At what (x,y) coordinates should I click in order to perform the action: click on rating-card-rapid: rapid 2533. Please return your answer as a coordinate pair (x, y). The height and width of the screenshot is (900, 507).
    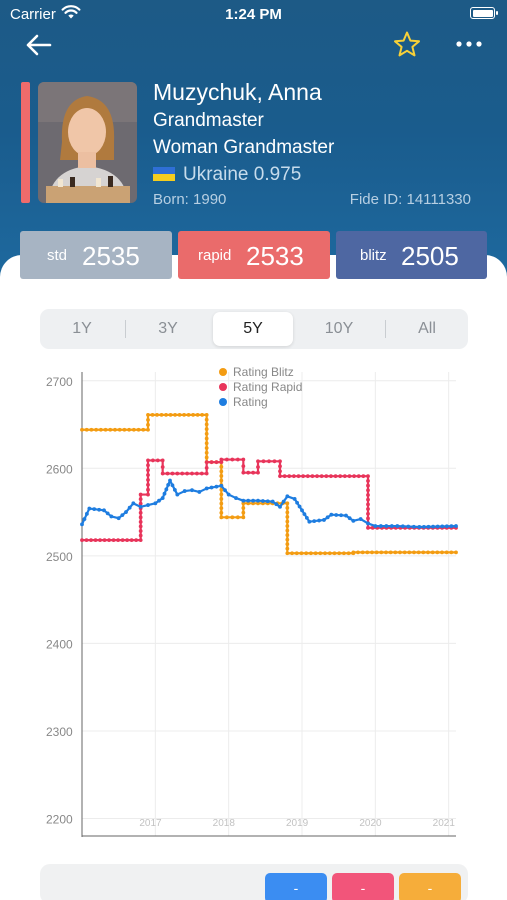
    Looking at the image, I should click on (254, 255).